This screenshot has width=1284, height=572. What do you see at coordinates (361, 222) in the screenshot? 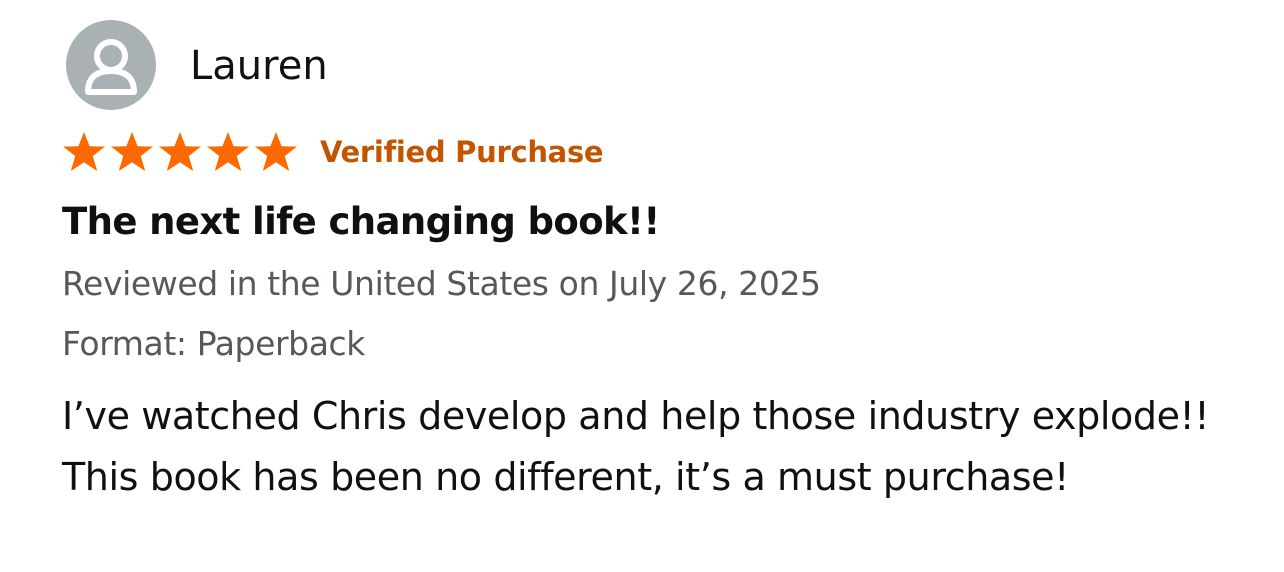
I see `review-title: The next life changing book!!` at bounding box center [361, 222].